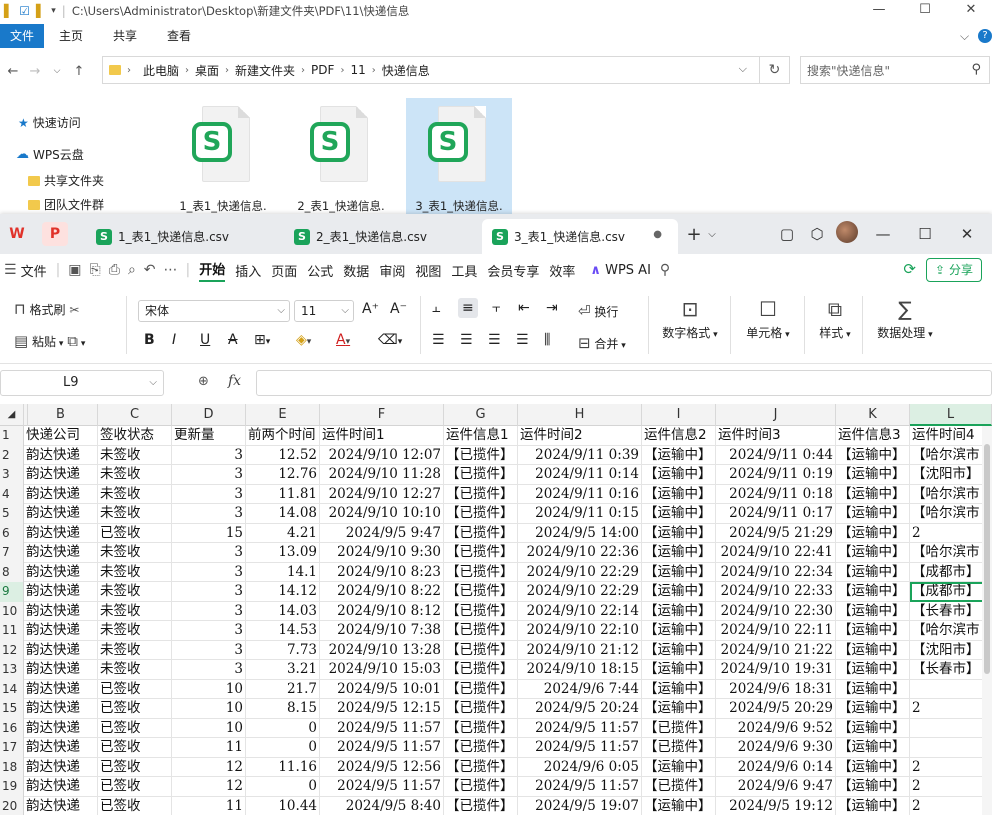  I want to click on breadcrumb-item: 此电脑, so click(161, 70).